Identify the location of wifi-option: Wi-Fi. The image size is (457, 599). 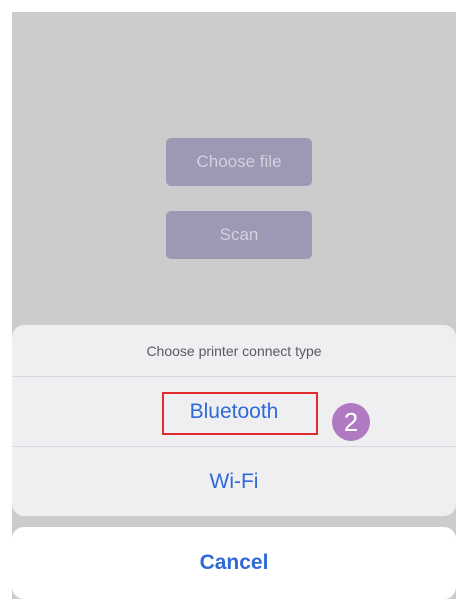
(234, 481).